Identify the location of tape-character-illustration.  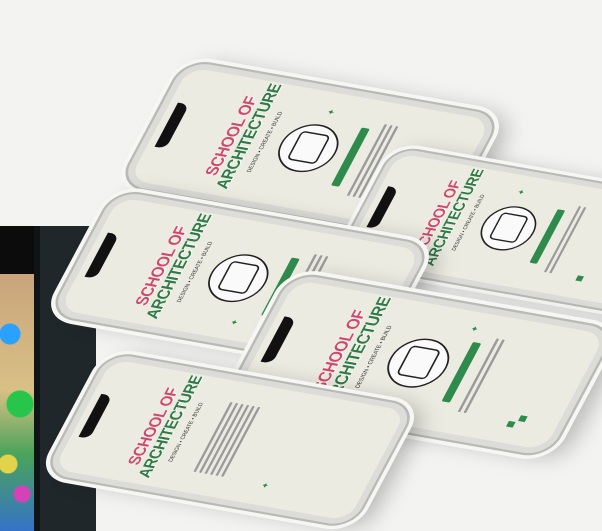
(418, 363).